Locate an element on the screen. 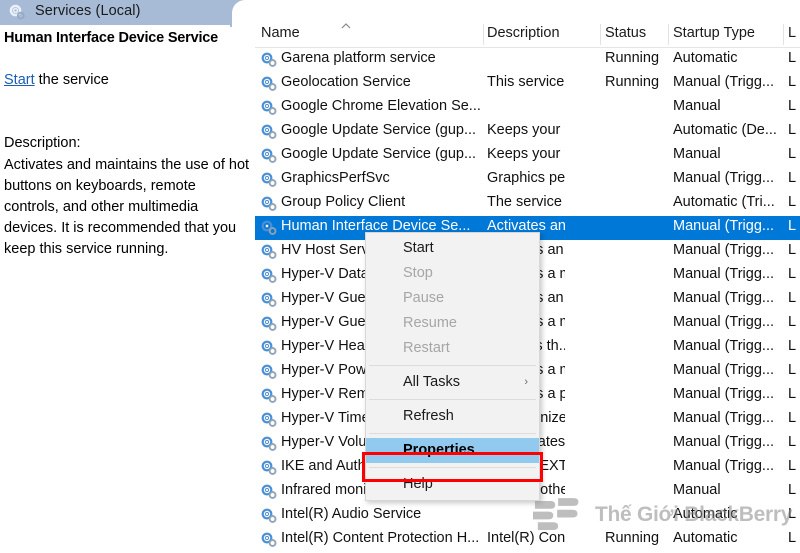 This screenshot has height=553, width=800. table-row: Intel(R) Audio Service Automatic L is located at coordinates (527, 516).